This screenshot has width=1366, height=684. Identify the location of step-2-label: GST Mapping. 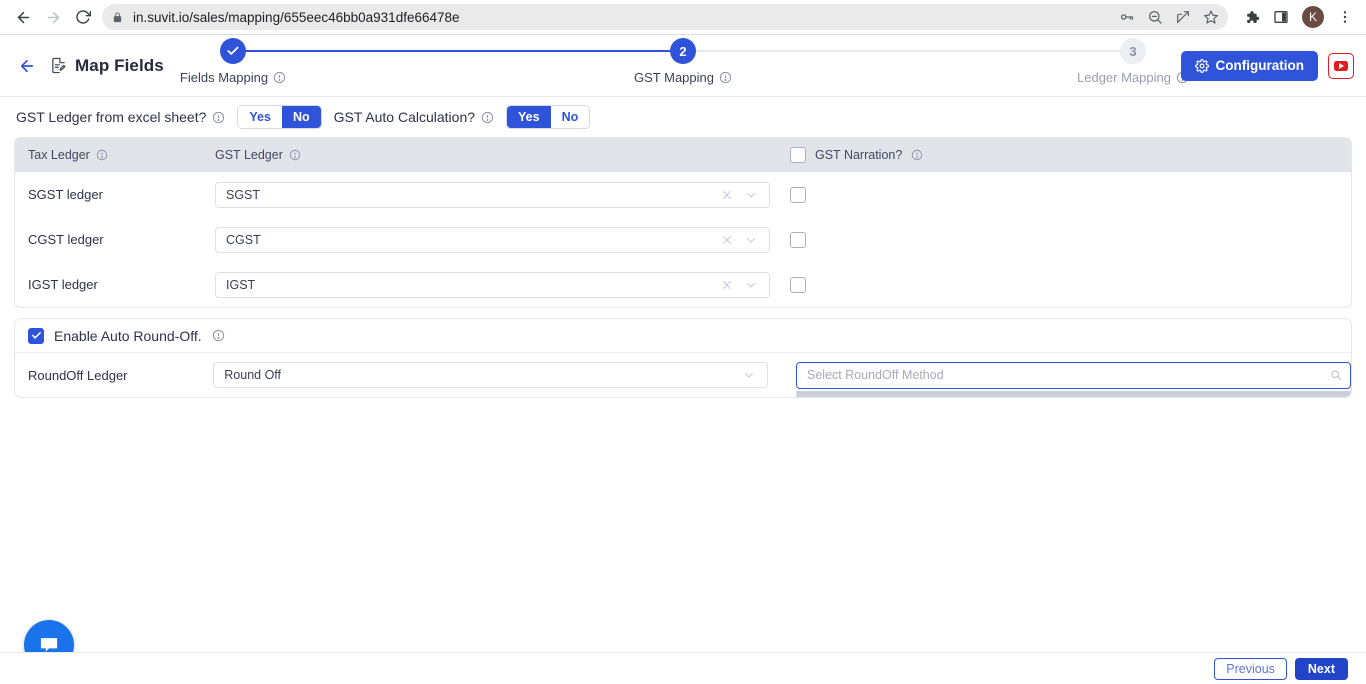
(674, 77).